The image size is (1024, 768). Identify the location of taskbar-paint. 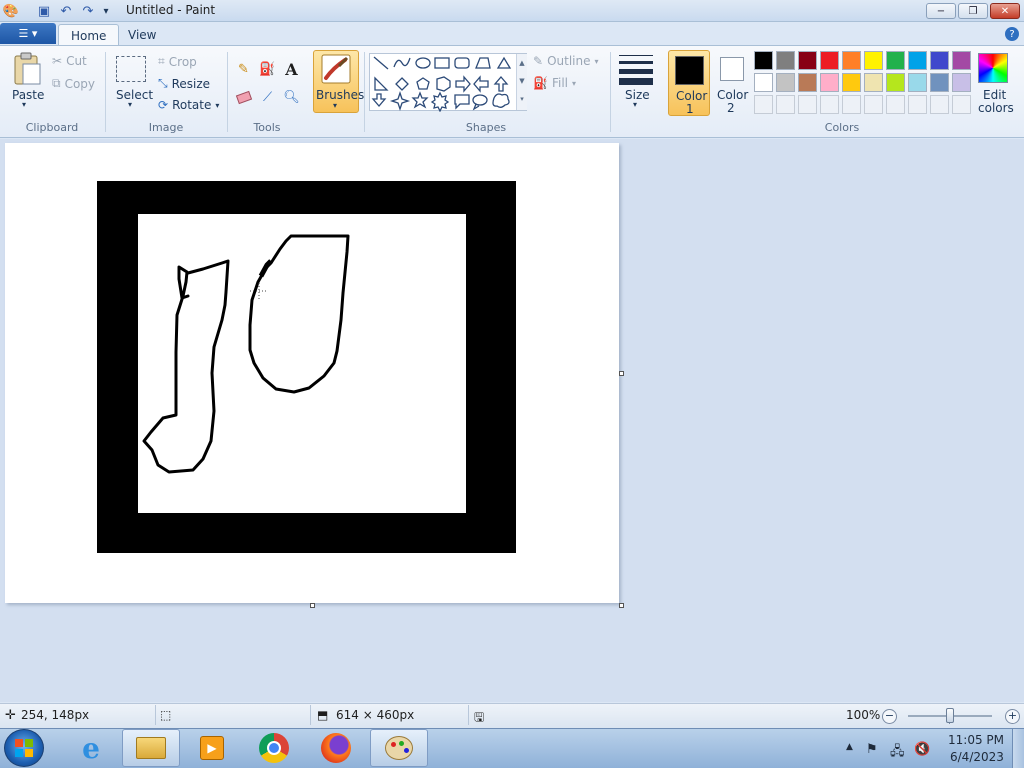
(399, 748).